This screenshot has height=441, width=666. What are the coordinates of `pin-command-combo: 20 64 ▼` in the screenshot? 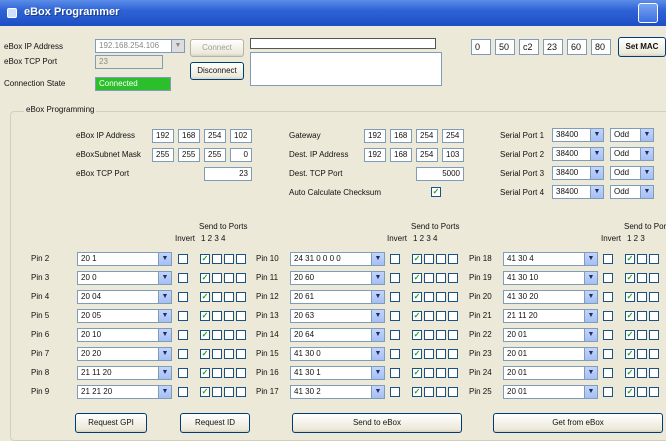 It's located at (337, 335).